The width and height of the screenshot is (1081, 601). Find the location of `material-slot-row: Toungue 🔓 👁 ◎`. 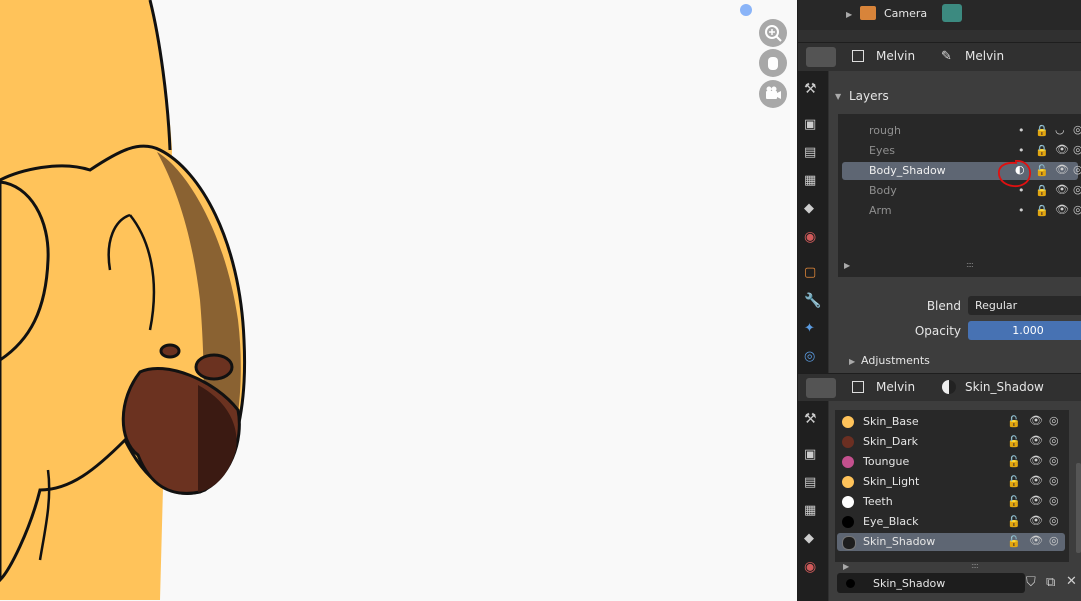

material-slot-row: Toungue 🔓 👁 ◎ is located at coordinates (951, 462).